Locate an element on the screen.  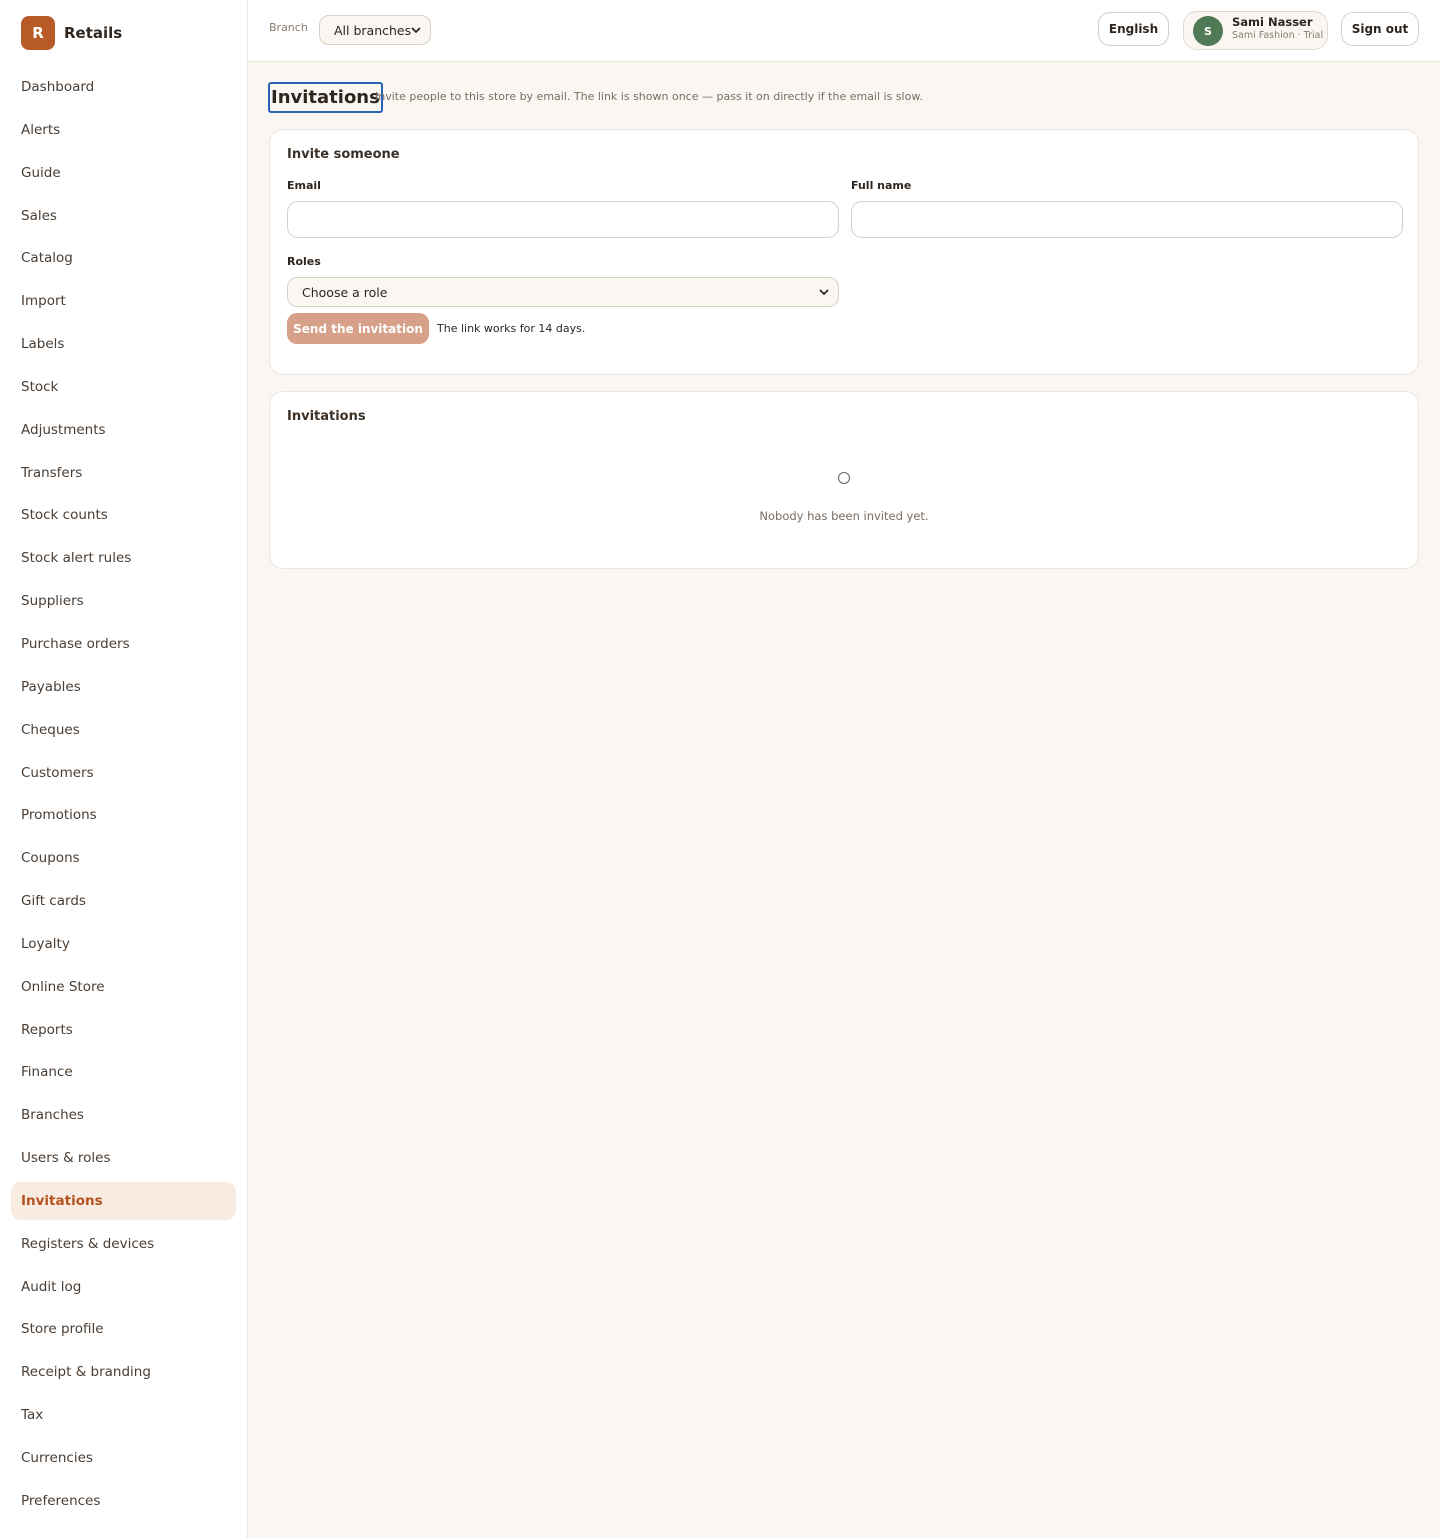
sidebar-item-label: Branches is located at coordinates (52, 1115).